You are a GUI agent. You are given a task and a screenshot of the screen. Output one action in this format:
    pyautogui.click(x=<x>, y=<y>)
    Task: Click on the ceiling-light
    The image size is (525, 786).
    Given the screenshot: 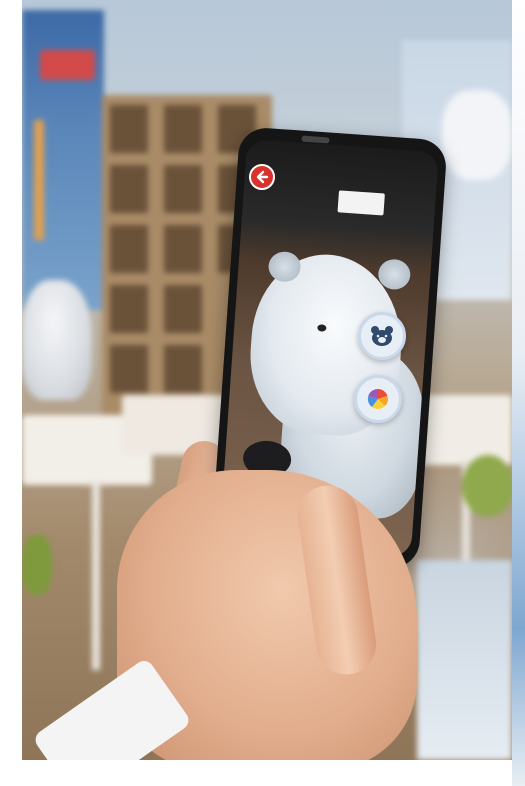 What is the action you would take?
    pyautogui.click(x=361, y=203)
    